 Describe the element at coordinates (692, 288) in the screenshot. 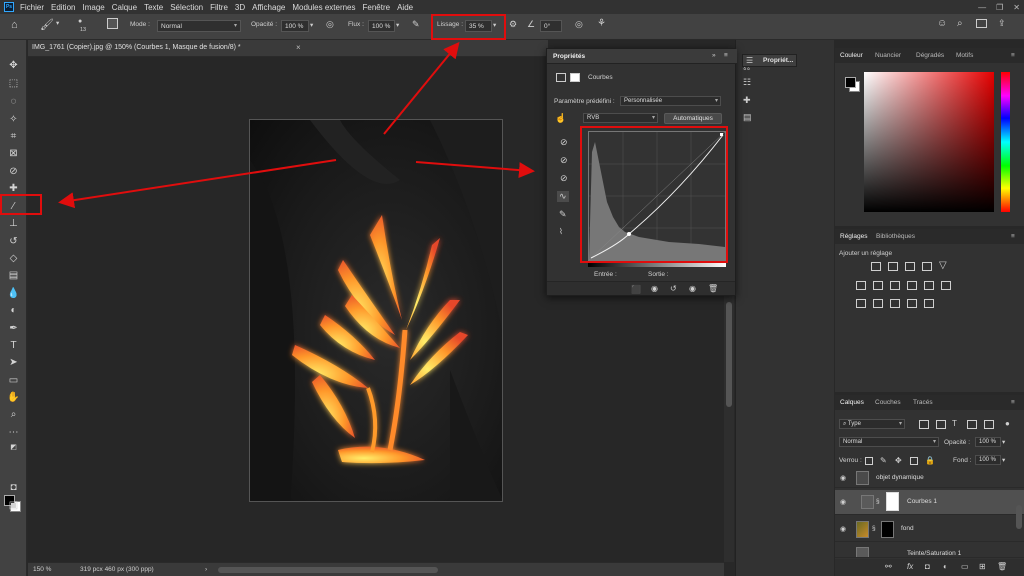

I see `toggle-visibility-eye-icon: ◉` at that location.